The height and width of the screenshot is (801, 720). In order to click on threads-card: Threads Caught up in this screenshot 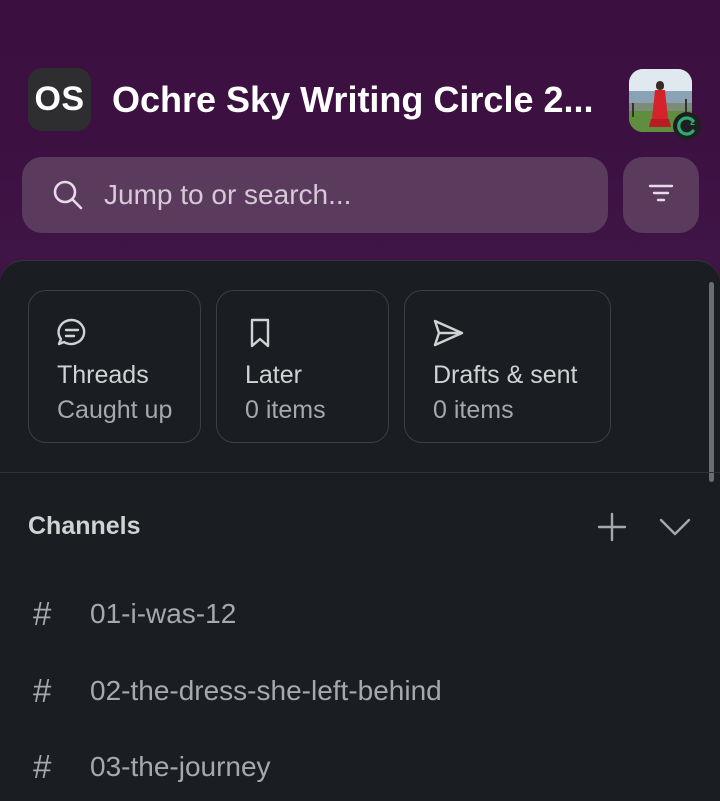, I will do `click(114, 366)`.